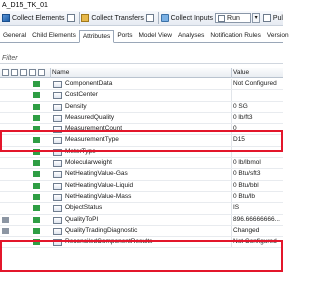 The width and height of the screenshot is (320, 285). I want to click on tab-version: Version, so click(278, 36).